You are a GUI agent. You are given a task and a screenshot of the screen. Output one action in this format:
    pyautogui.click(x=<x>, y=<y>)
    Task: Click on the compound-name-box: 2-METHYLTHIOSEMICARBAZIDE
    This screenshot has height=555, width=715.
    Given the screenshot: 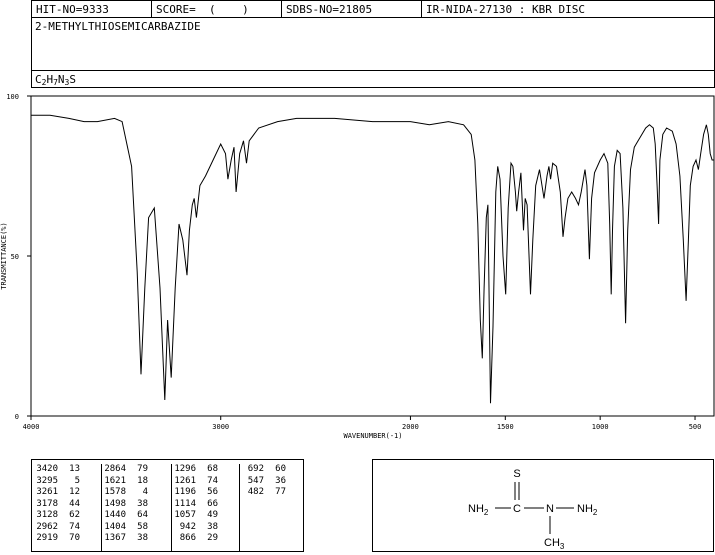 What is the action you would take?
    pyautogui.click(x=373, y=44)
    